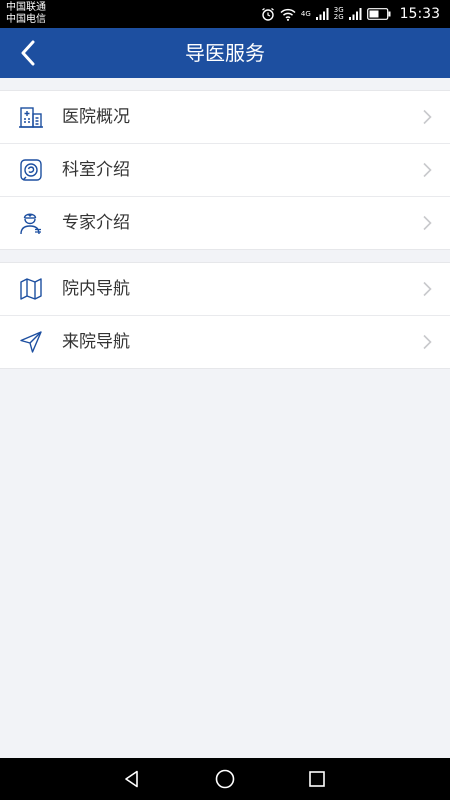 The image size is (450, 800). Describe the element at coordinates (378, 14) in the screenshot. I see `battery-icon` at that location.